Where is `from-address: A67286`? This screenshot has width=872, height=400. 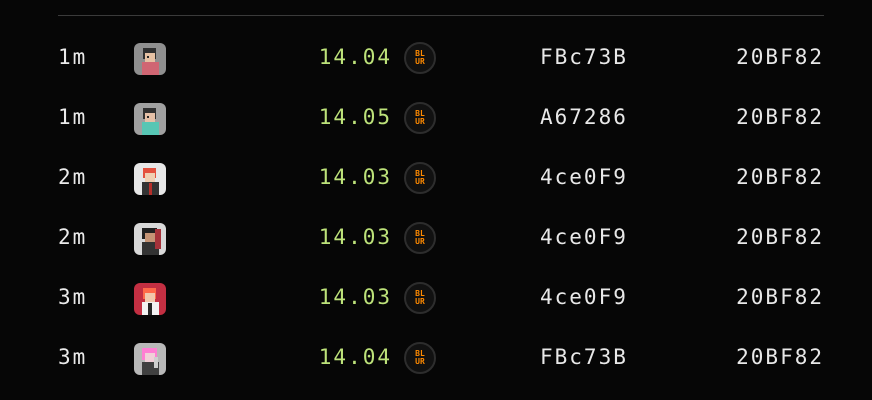
from-address: A67286 is located at coordinates (584, 117).